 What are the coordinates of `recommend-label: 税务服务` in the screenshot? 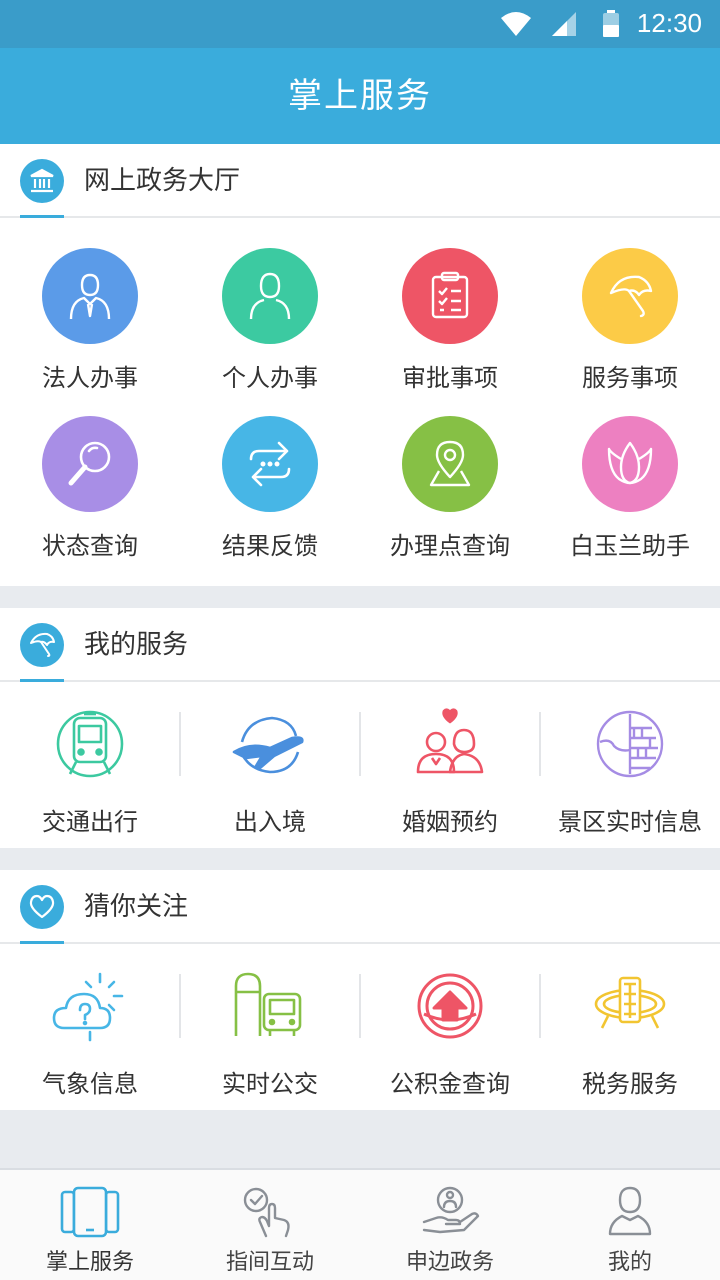 It's located at (630, 1084).